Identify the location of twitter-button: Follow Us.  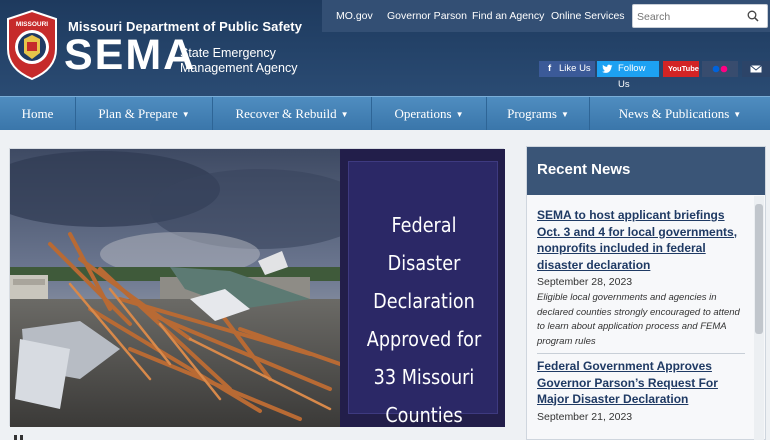
(628, 75).